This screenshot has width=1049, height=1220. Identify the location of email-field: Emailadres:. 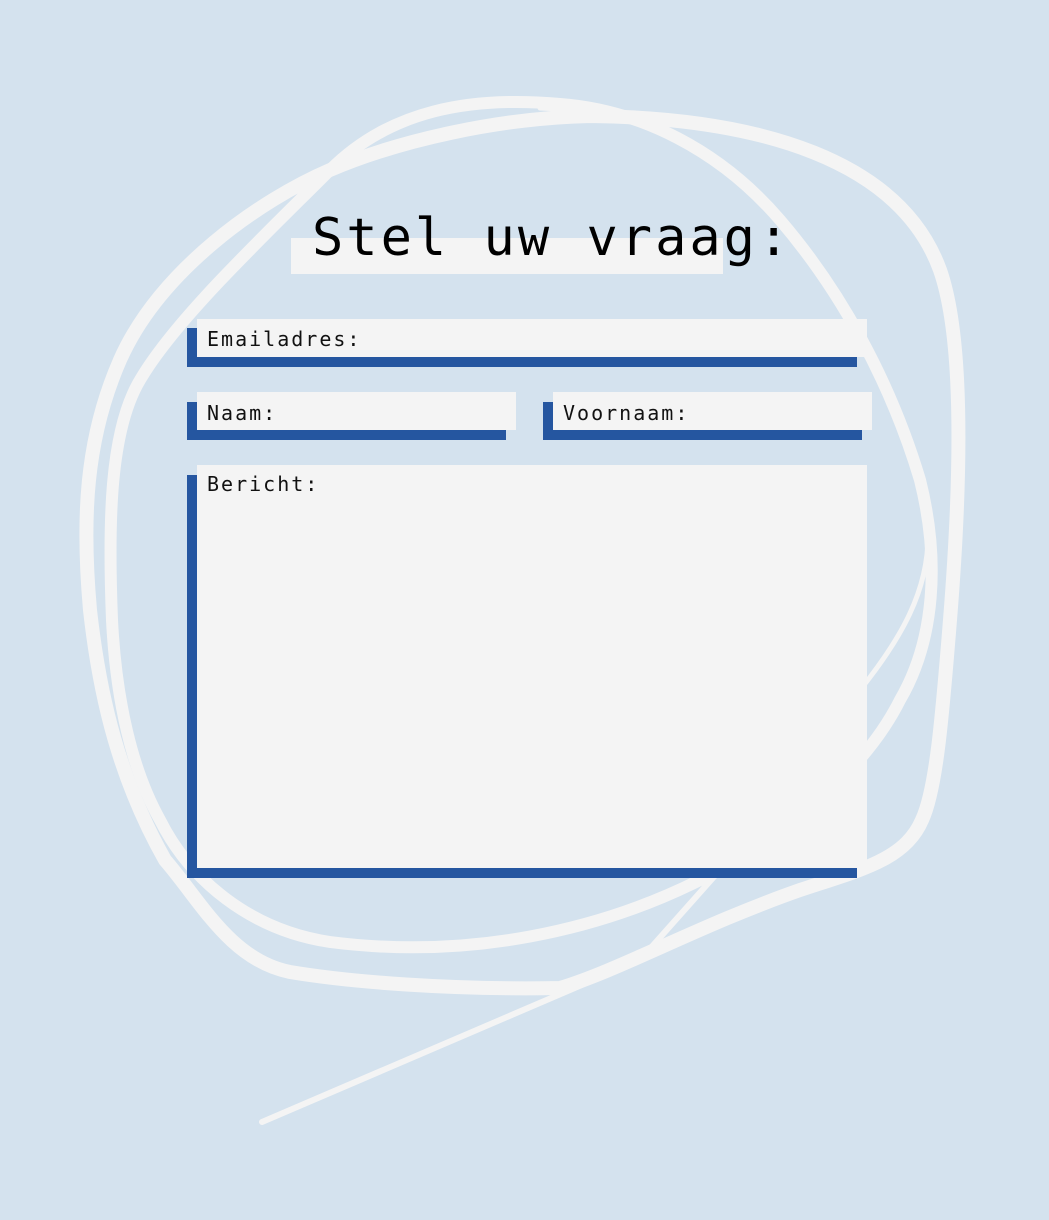
(527, 343).